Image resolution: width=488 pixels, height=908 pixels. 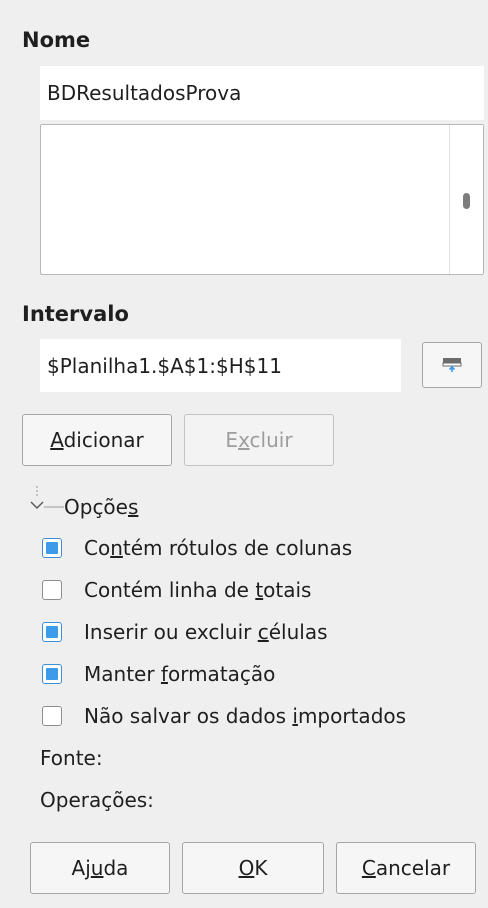 I want to click on ok-button: OK, so click(x=253, y=868).